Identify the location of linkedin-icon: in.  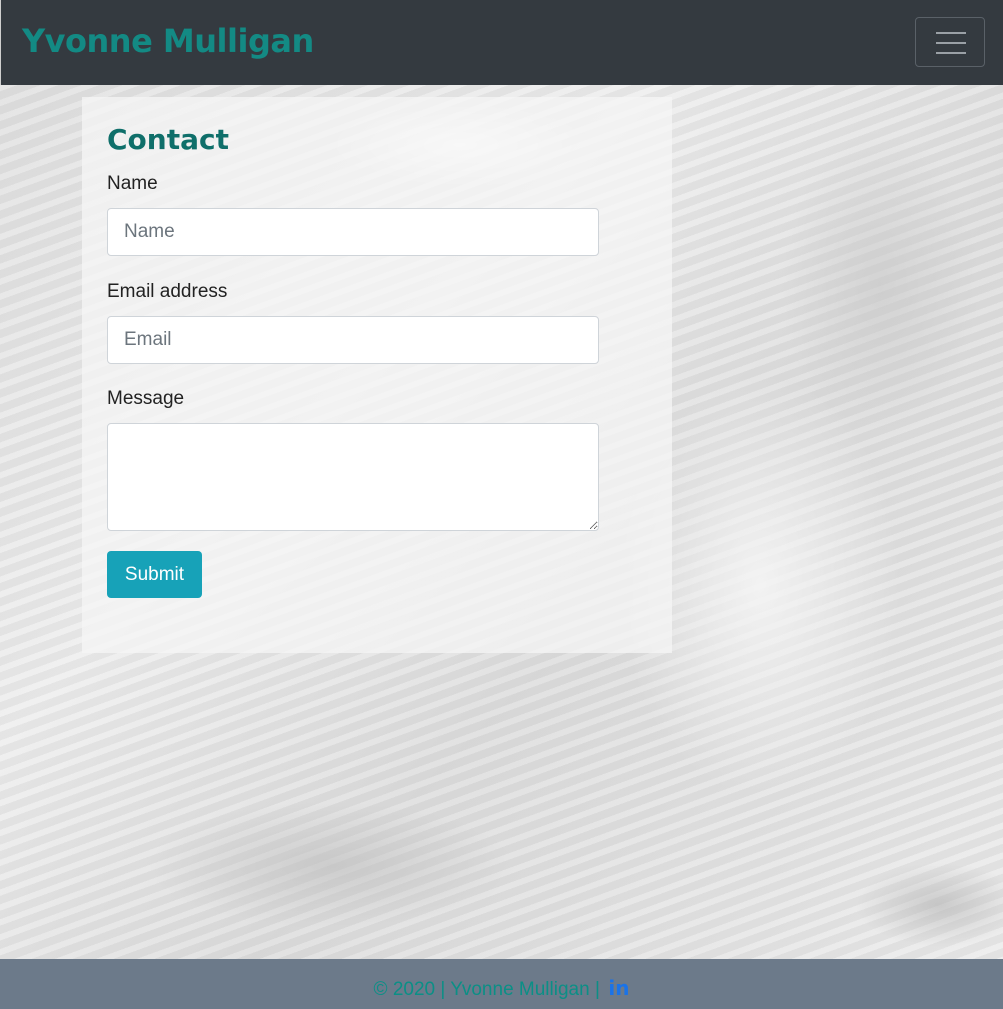
(618, 988).